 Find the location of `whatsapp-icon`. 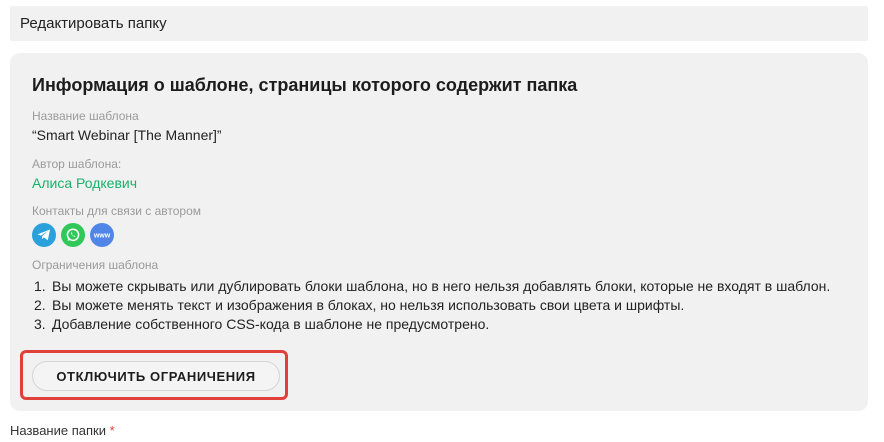

whatsapp-icon is located at coordinates (73, 235).